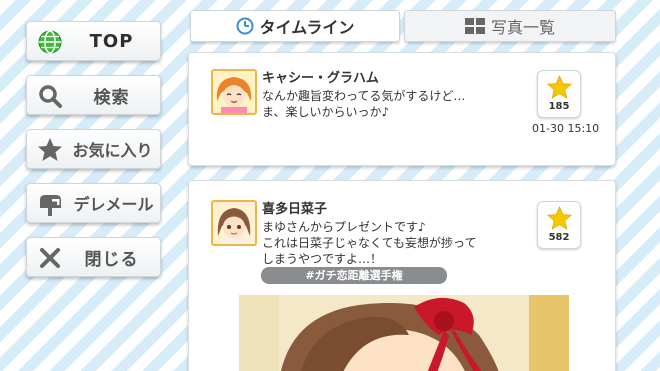 This screenshot has height=371, width=660. Describe the element at coordinates (50, 96) in the screenshot. I see `search-icon` at that location.